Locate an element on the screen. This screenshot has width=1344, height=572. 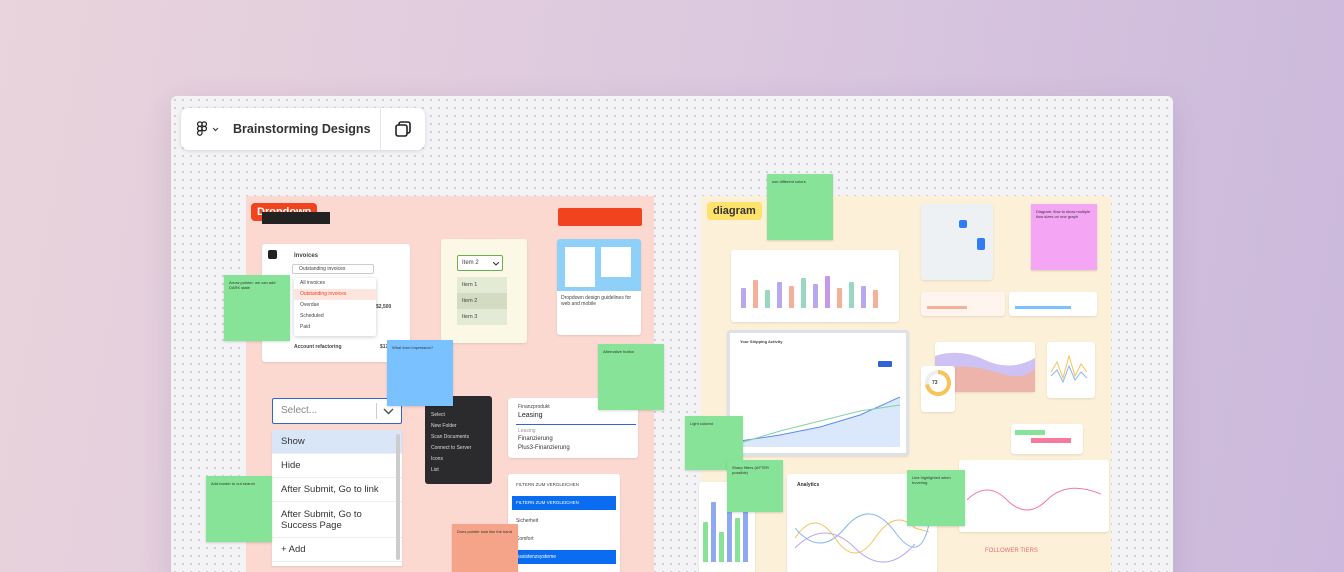
option-goto-link: After Submit, Go to link is located at coordinates (337, 490).